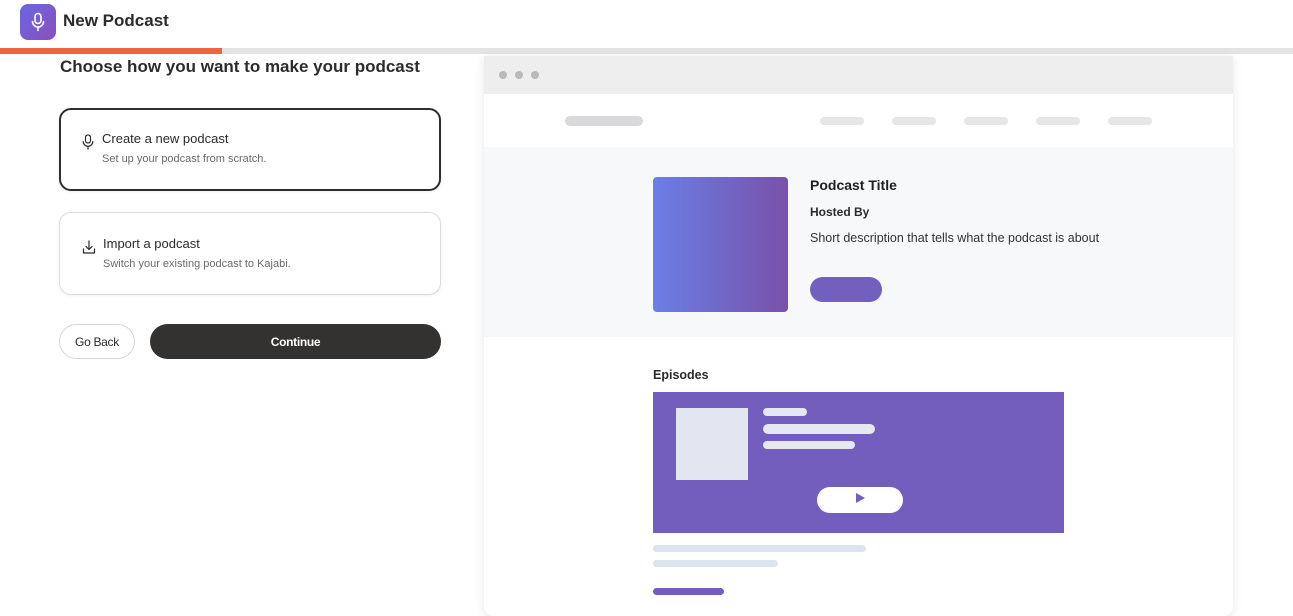 The width and height of the screenshot is (1293, 616). What do you see at coordinates (853, 185) in the screenshot?
I see `podcast-title: Podcast Title` at bounding box center [853, 185].